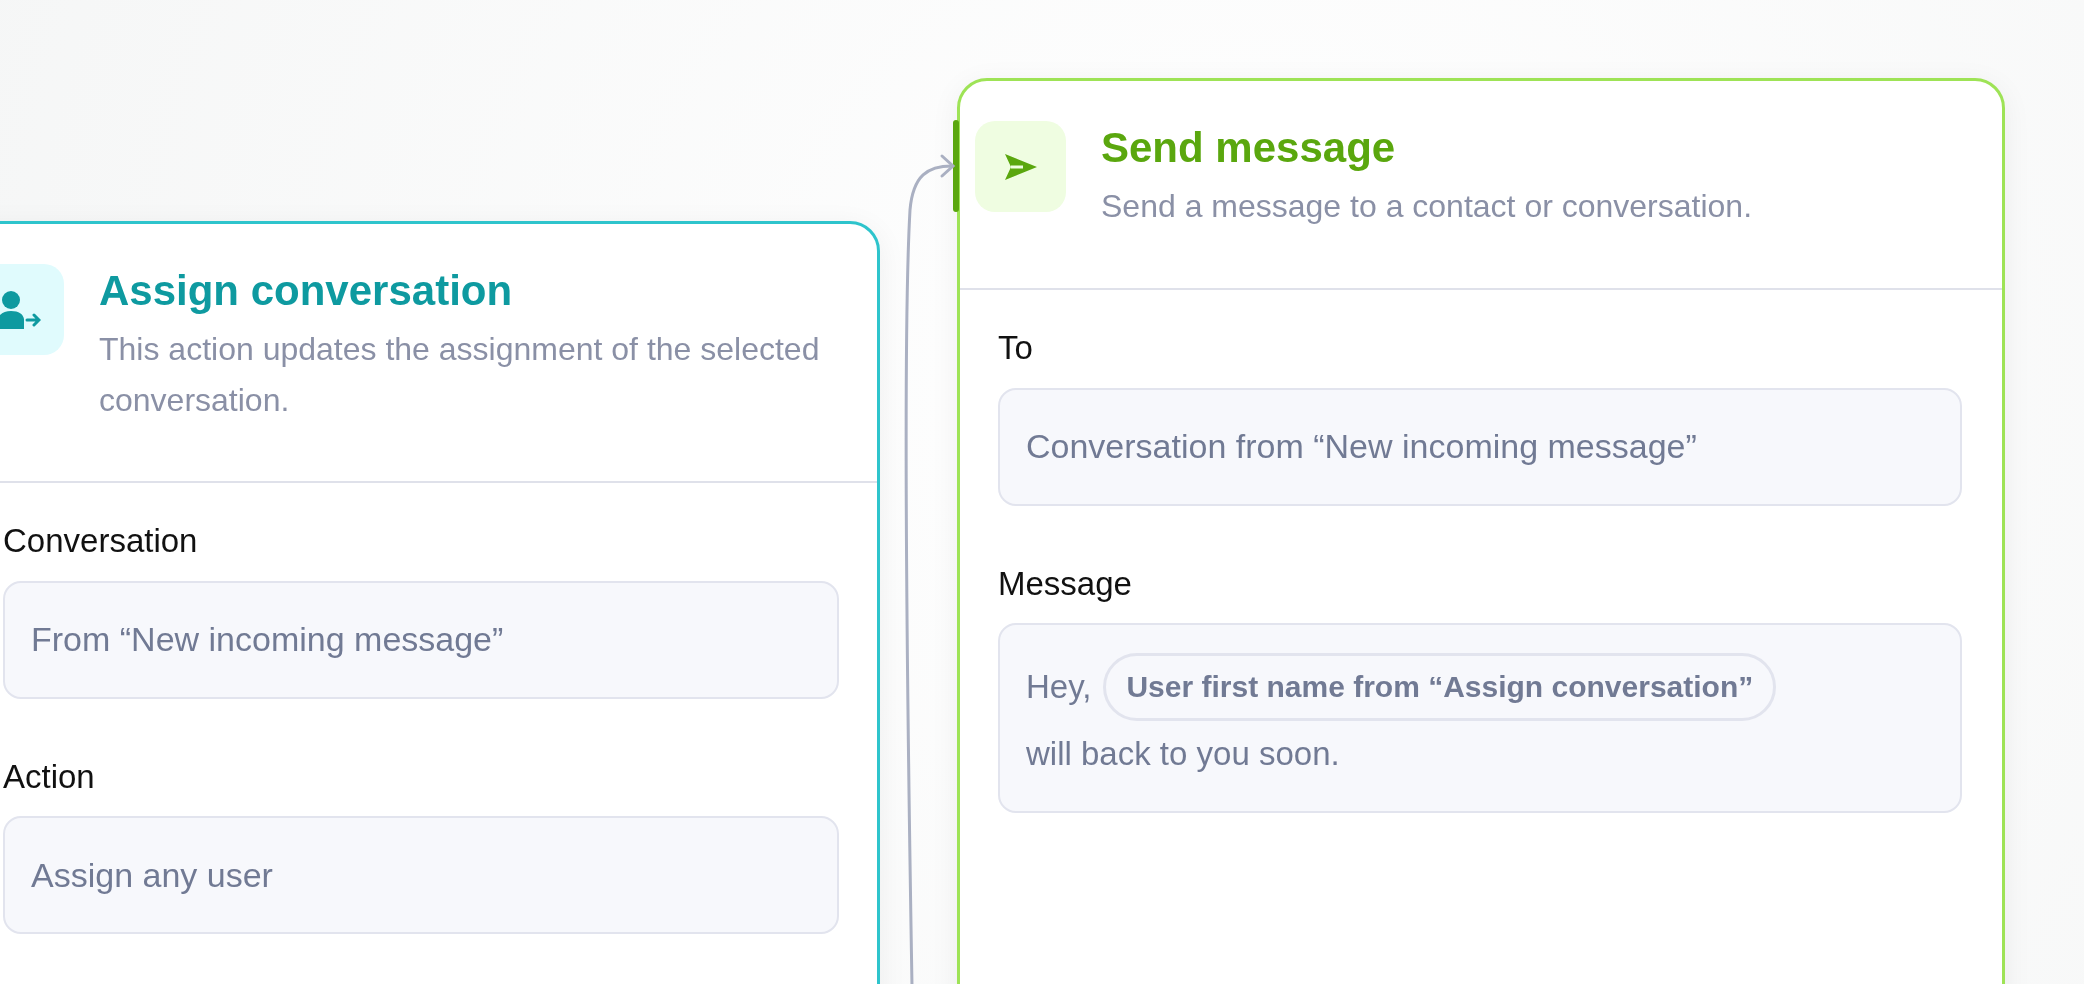 The height and width of the screenshot is (984, 2084). What do you see at coordinates (306, 291) in the screenshot?
I see `node-title: Assign conversation` at bounding box center [306, 291].